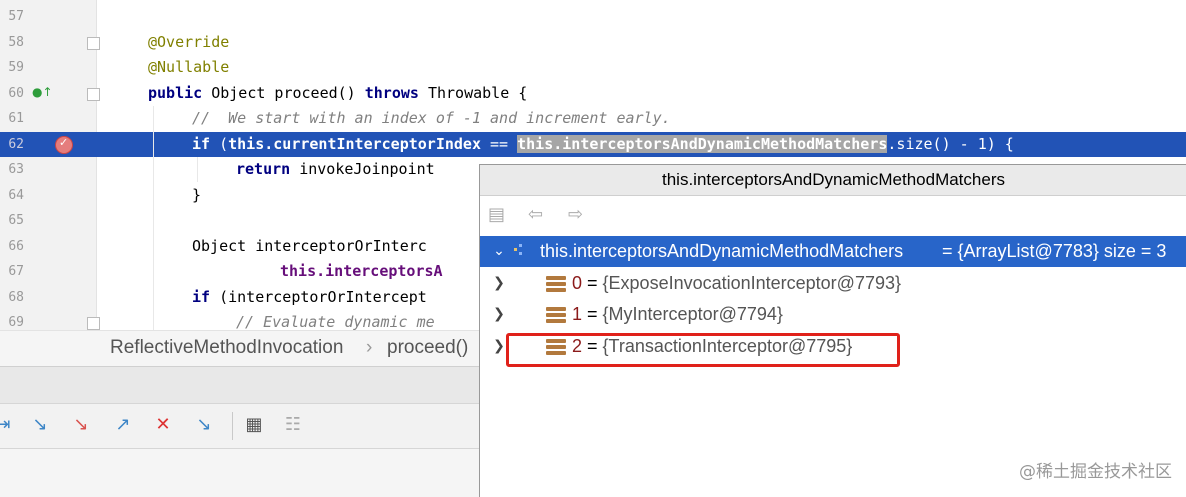 The width and height of the screenshot is (1186, 497). Describe the element at coordinates (16, 322) in the screenshot. I see `line-number: 69` at that location.